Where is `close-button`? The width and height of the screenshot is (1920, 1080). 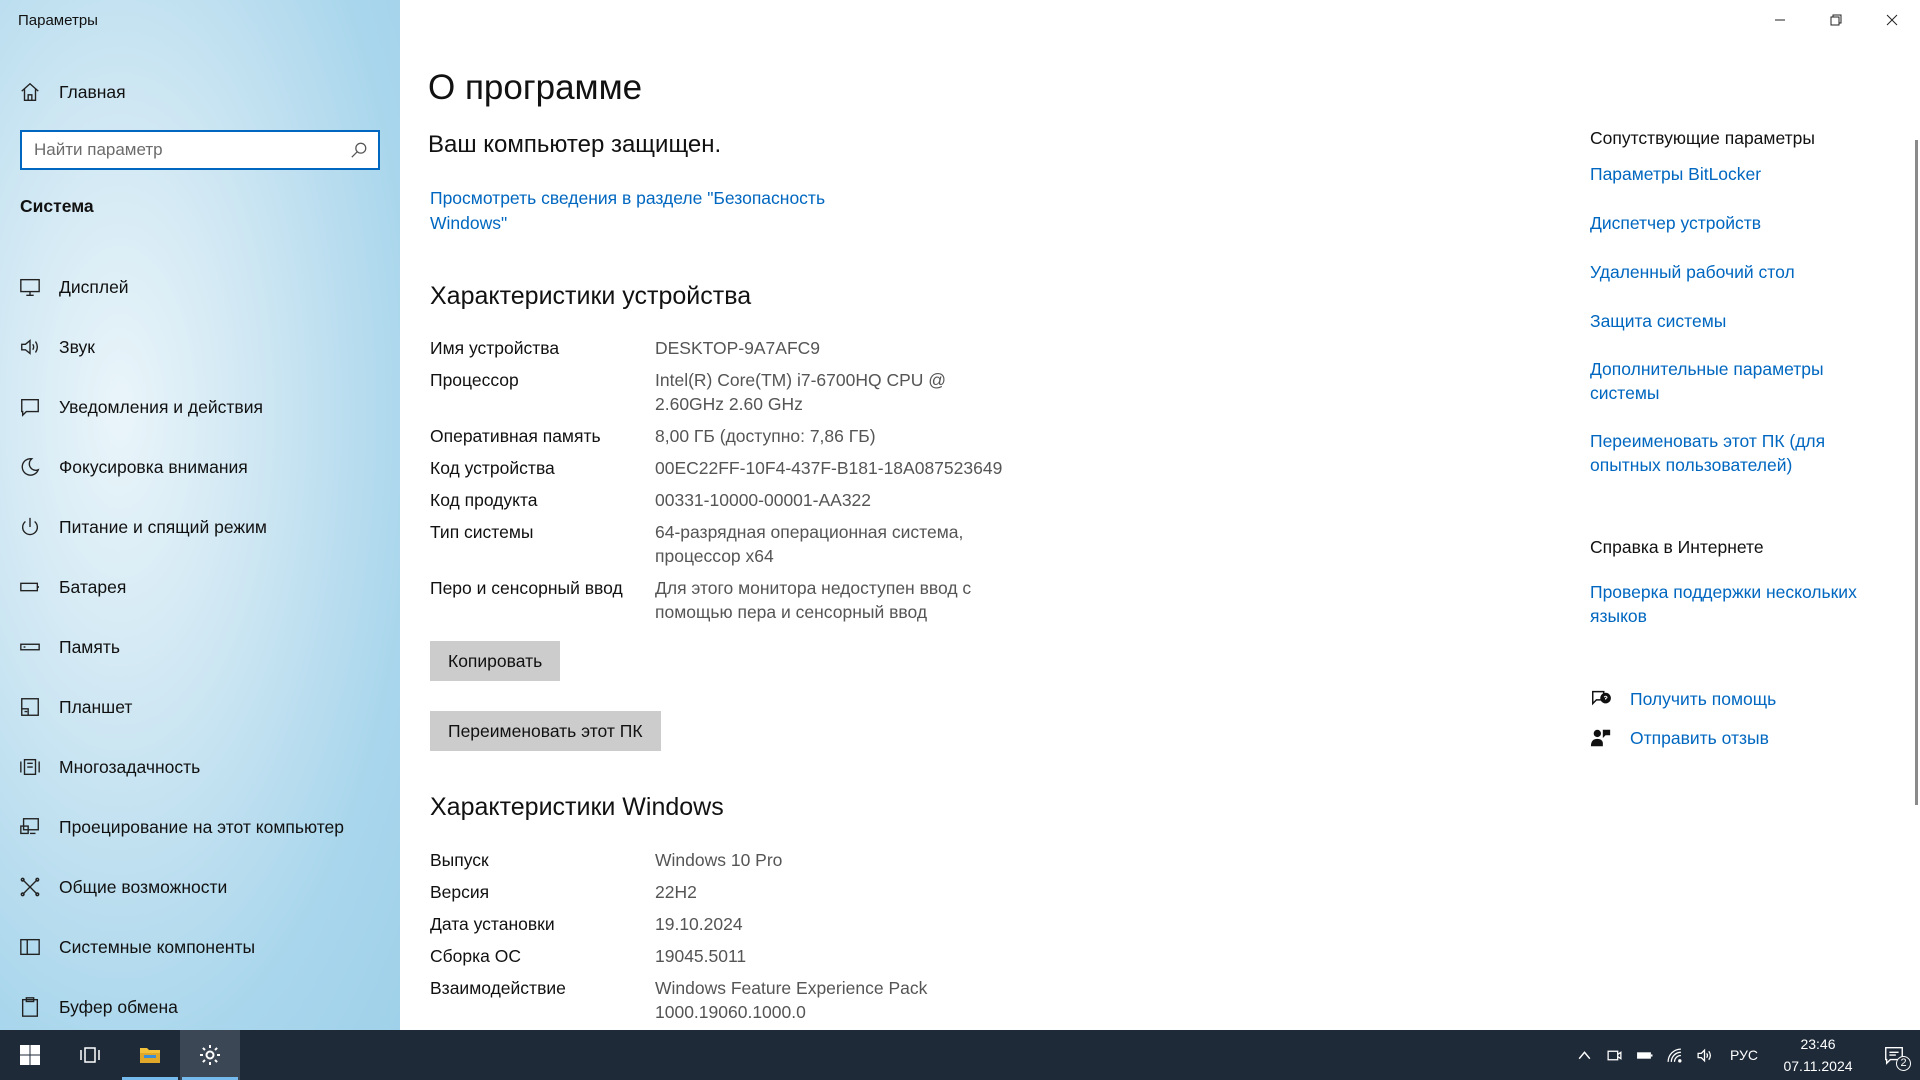
close-button is located at coordinates (1892, 20).